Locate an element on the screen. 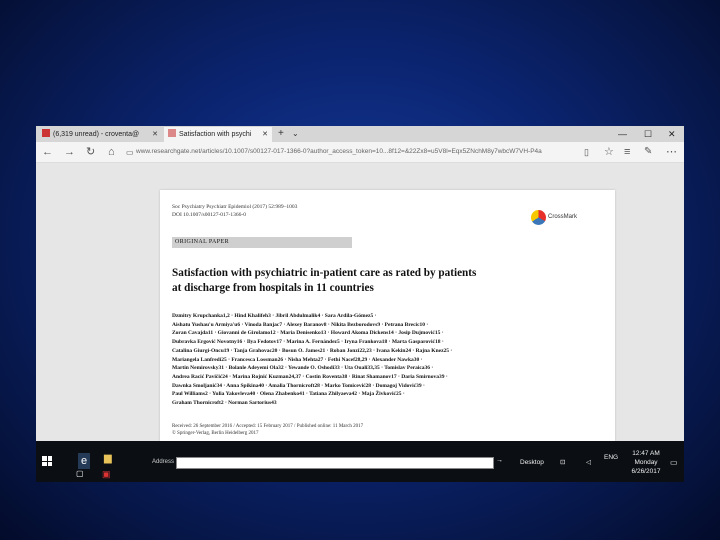  crossmark-badge: CrossMark is located at coordinates (557, 218).